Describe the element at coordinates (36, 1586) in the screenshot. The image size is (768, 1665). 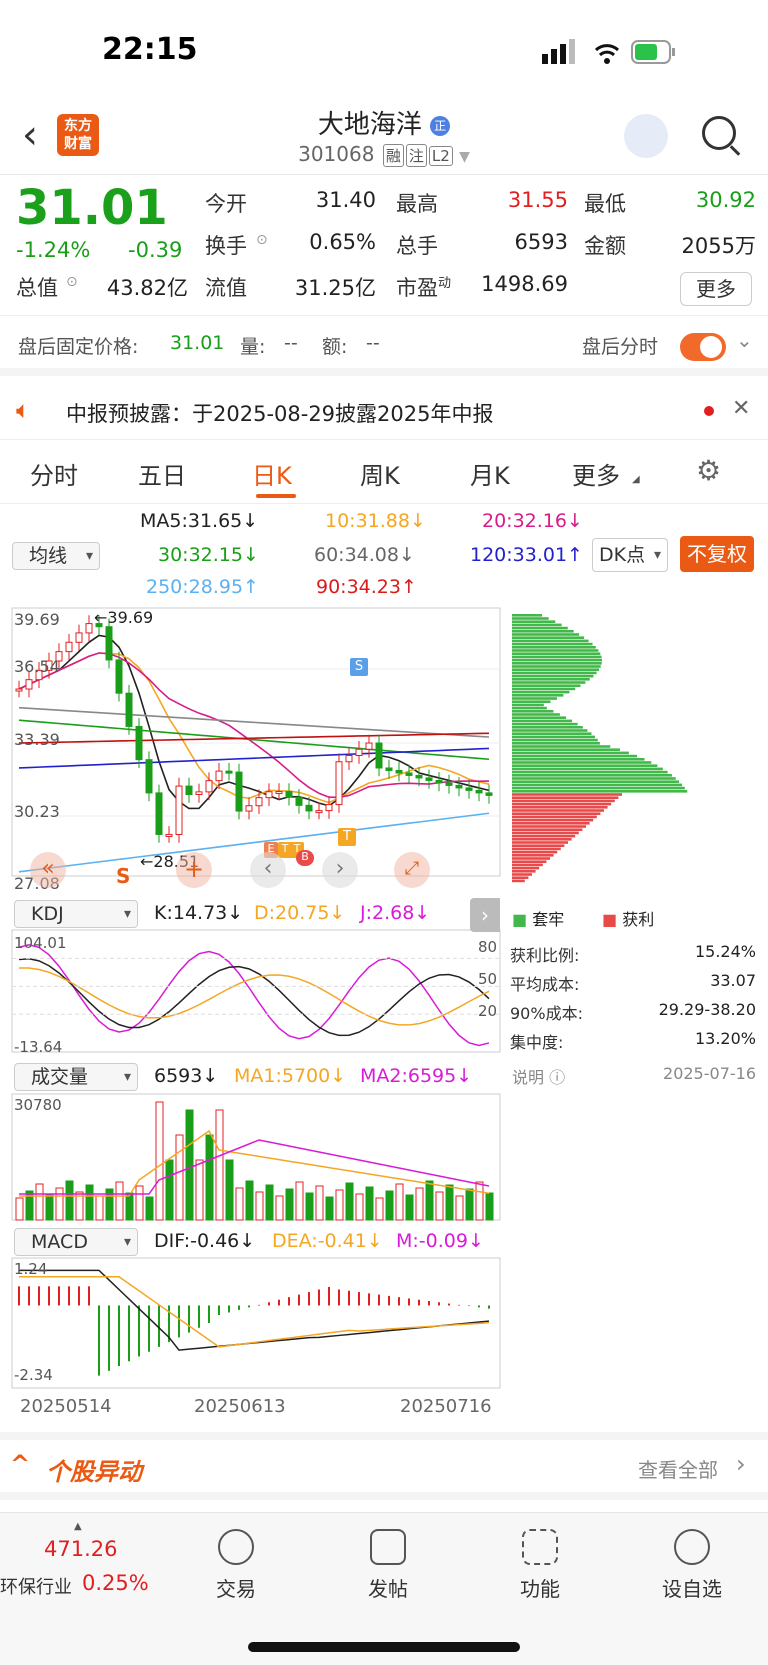
I see `index-name: 环保行业` at that location.